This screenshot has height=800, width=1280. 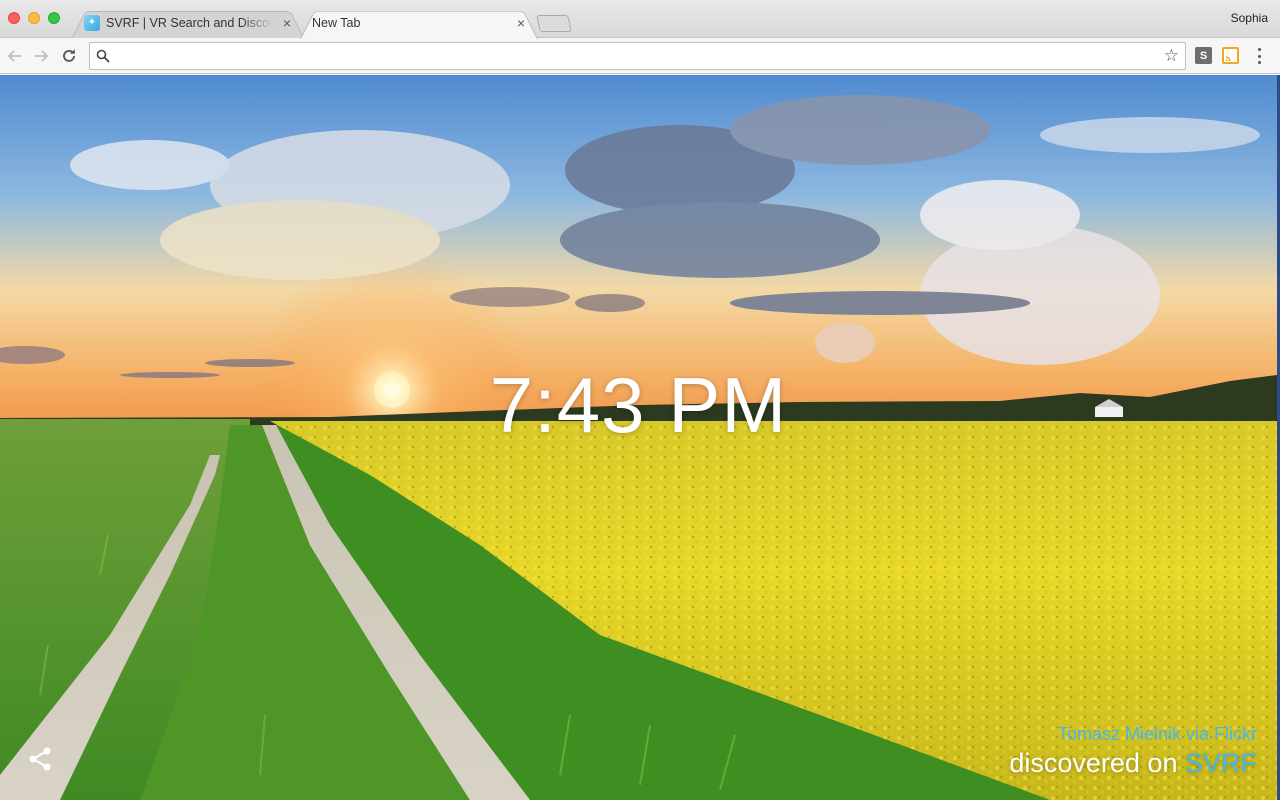 I want to click on address-input, so click(x=636, y=56).